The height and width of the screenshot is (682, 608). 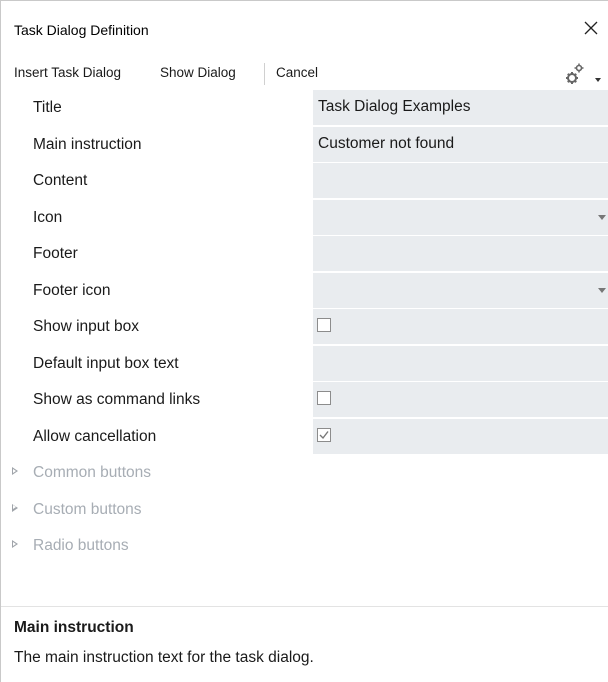 I want to click on property-label: Show input box, so click(x=86, y=326).